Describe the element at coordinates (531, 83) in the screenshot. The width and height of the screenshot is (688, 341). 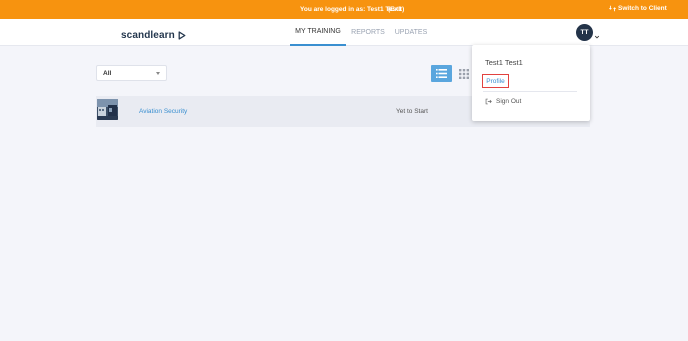
I see `user-menu-dropdown: Test1 Test1 Profile Sign Out` at that location.